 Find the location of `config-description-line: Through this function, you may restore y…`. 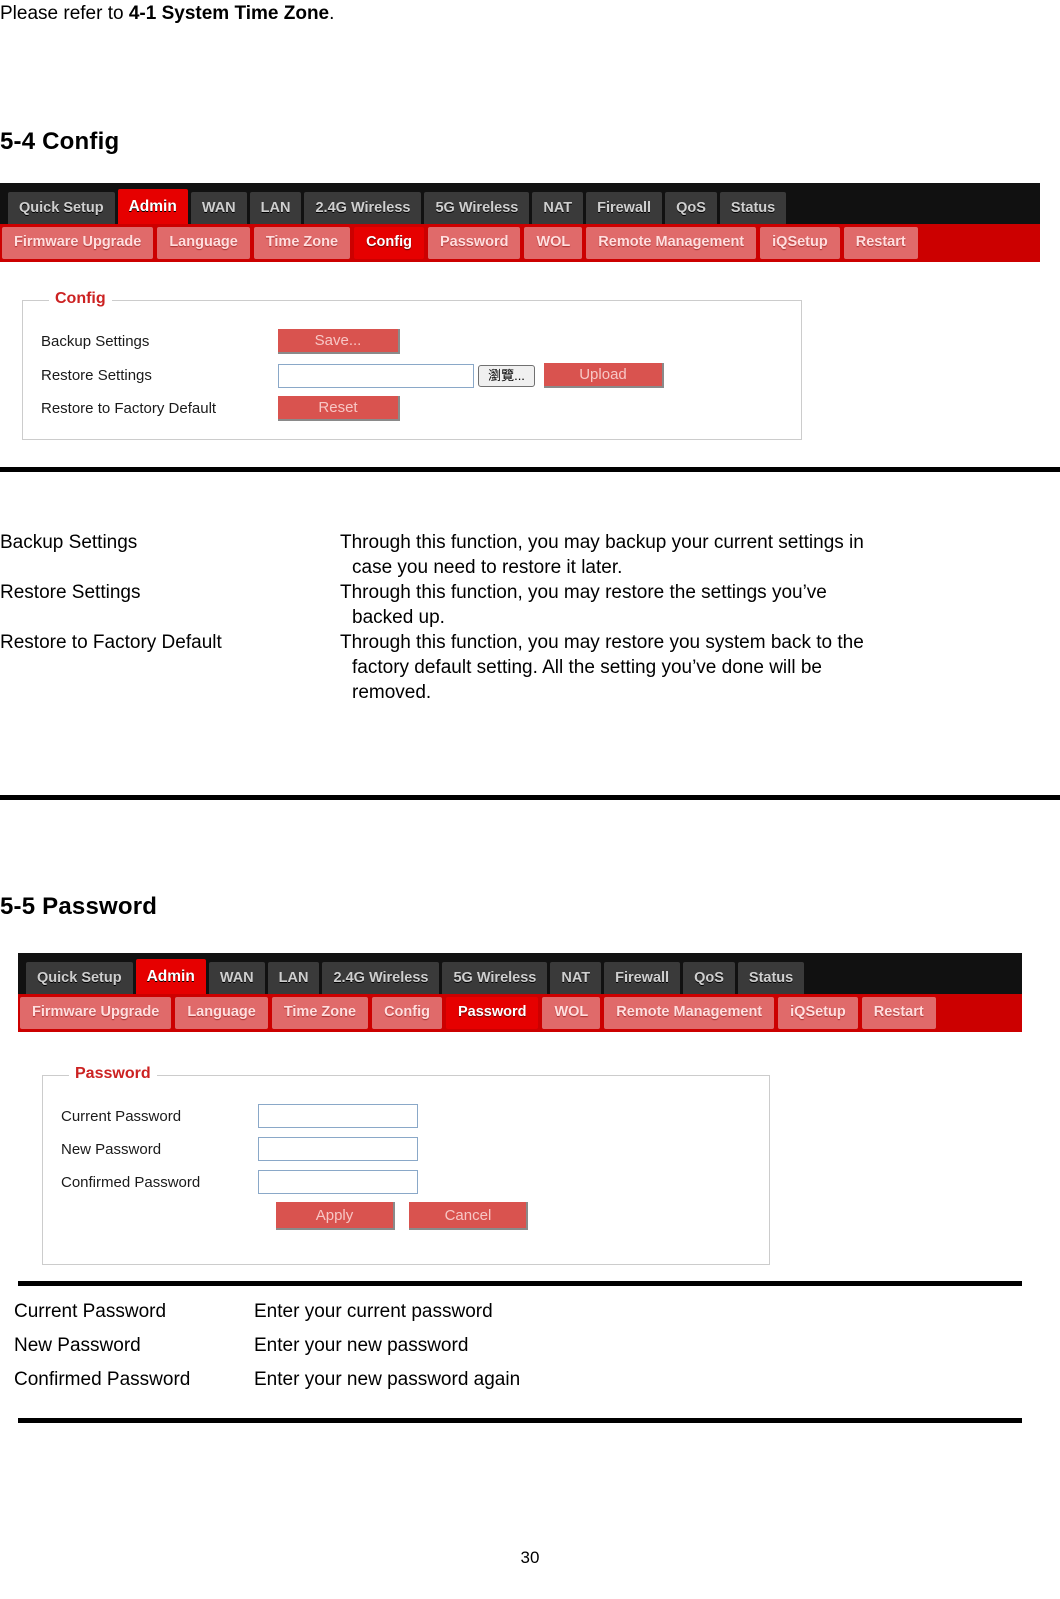

config-description-line: Through this function, you may restore y… is located at coordinates (602, 642).